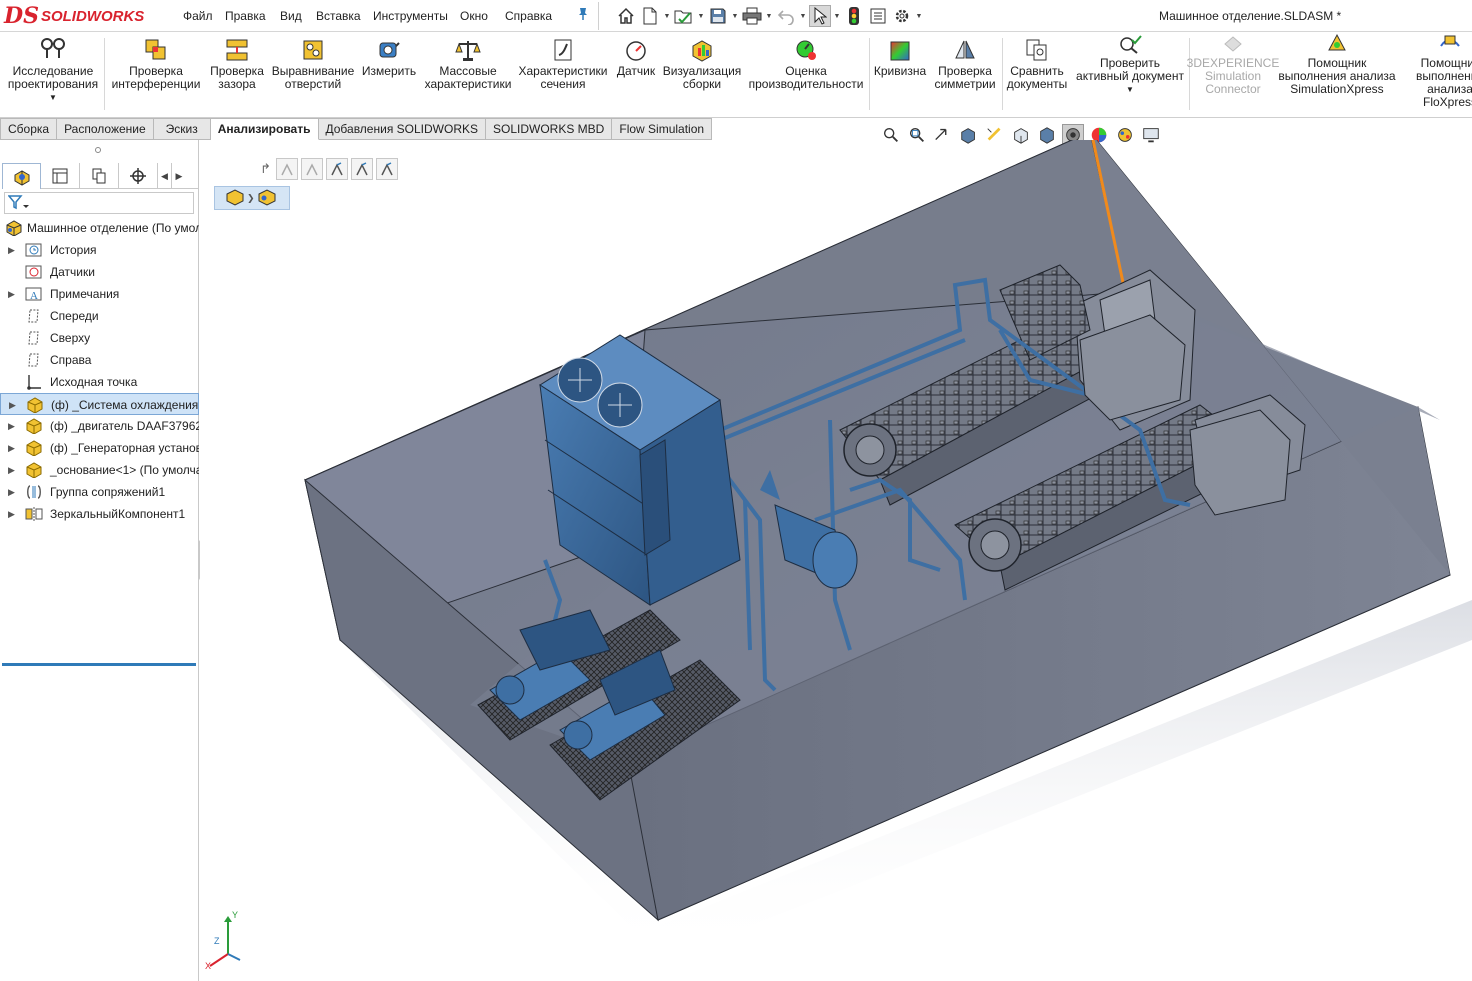 This screenshot has height=981, width=1472. I want to click on tree-item: ▶ (ф) _двигатель DAAF379622, so click(99, 426).